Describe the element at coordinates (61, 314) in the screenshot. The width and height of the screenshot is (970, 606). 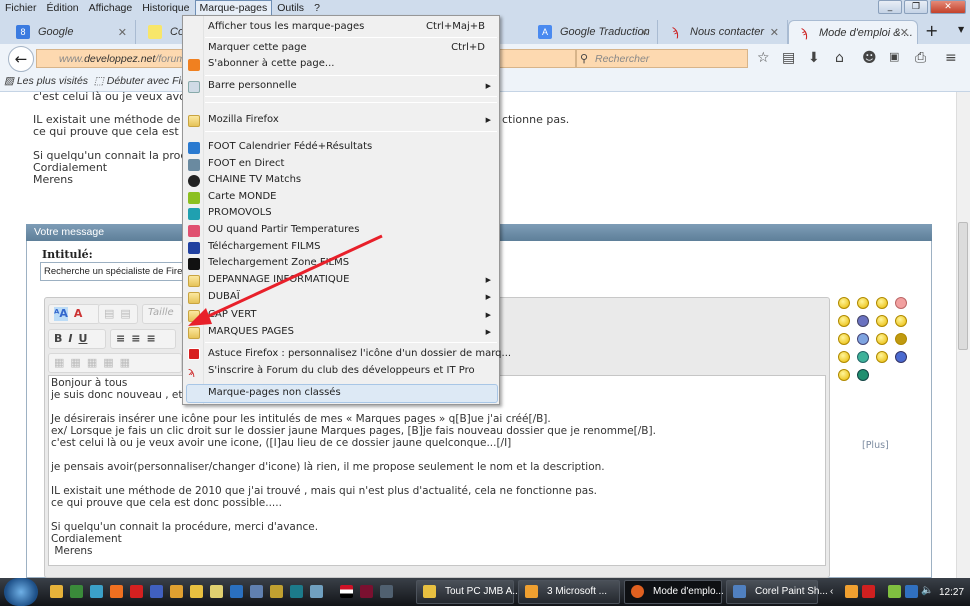
I see `text-color-button: ᴬA` at that location.